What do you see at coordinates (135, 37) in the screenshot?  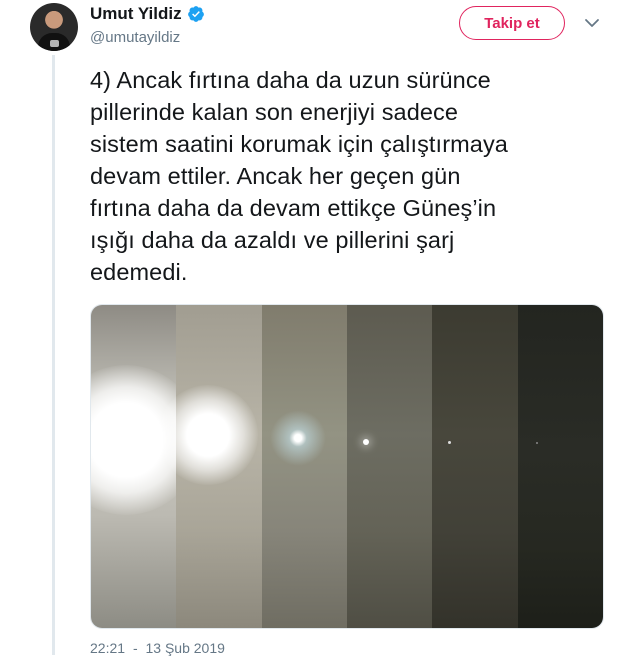 I see `author-handle: @umutayildiz` at bounding box center [135, 37].